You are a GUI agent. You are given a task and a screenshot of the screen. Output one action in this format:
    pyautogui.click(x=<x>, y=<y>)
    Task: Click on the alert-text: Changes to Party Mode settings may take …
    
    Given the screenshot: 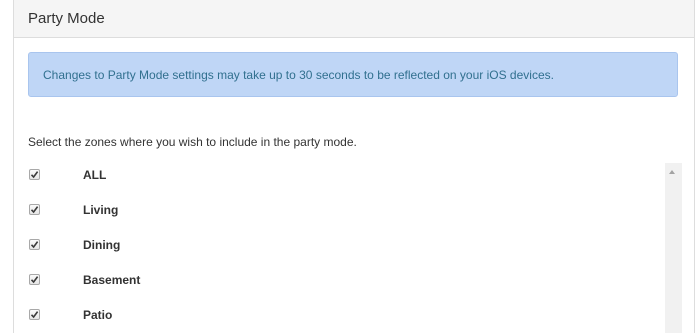 What is the action you would take?
    pyautogui.click(x=298, y=75)
    